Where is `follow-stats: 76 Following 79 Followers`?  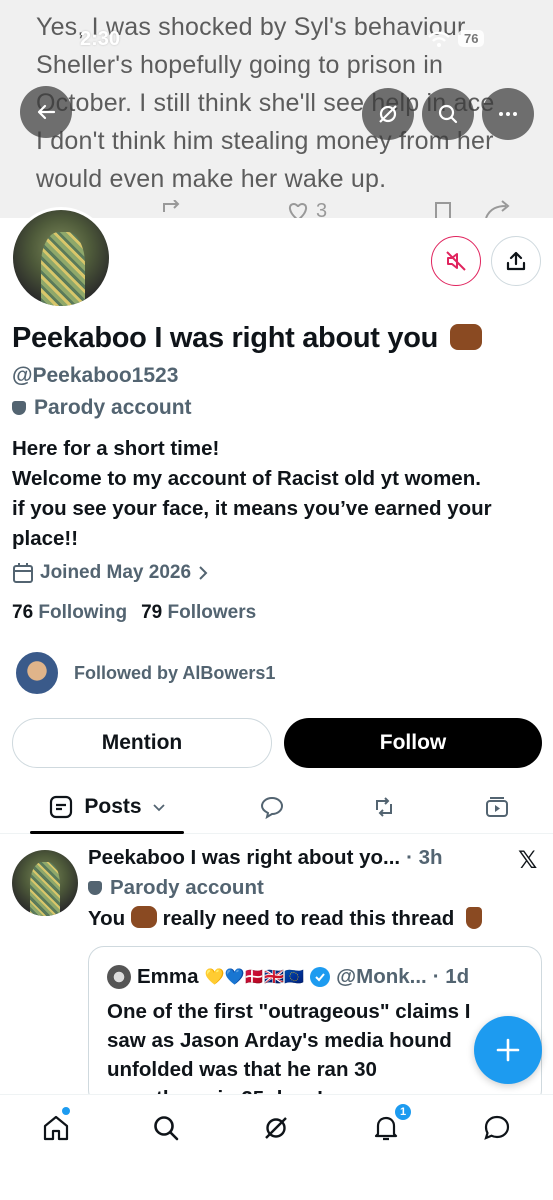 follow-stats: 76 Following 79 Followers is located at coordinates (134, 613).